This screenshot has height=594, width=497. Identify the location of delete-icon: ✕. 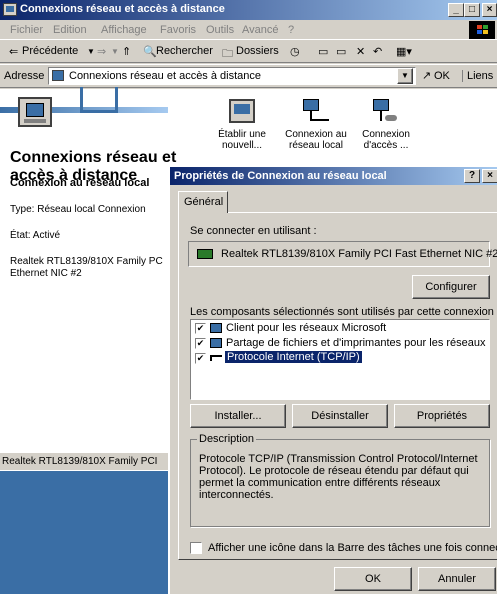
(360, 51).